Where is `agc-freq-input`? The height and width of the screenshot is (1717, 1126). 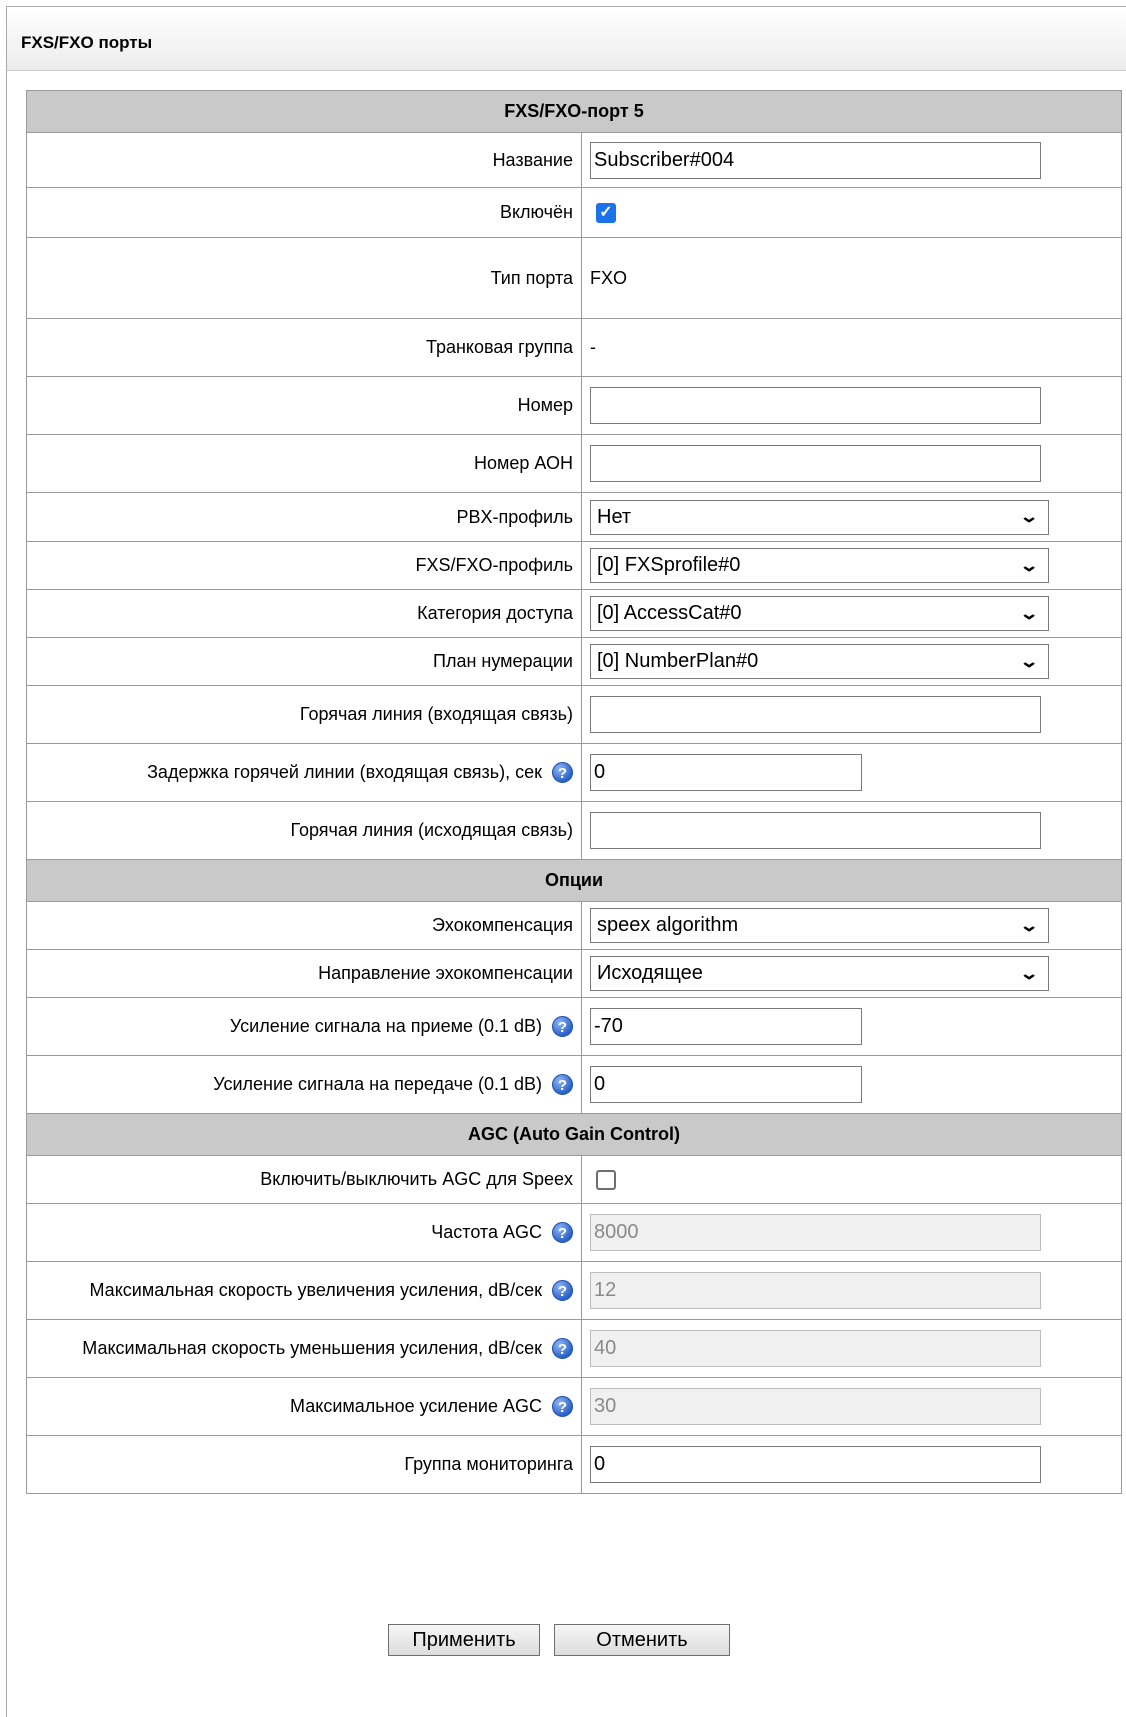
agc-freq-input is located at coordinates (815, 1232).